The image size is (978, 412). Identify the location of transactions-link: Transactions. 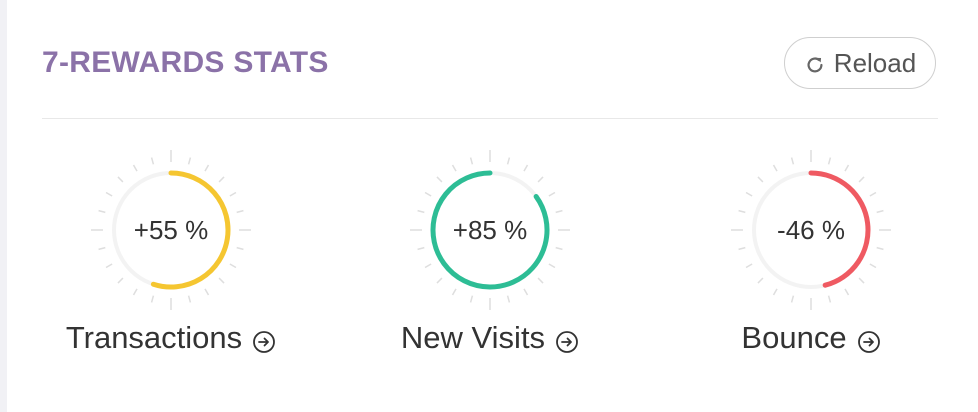
(171, 338).